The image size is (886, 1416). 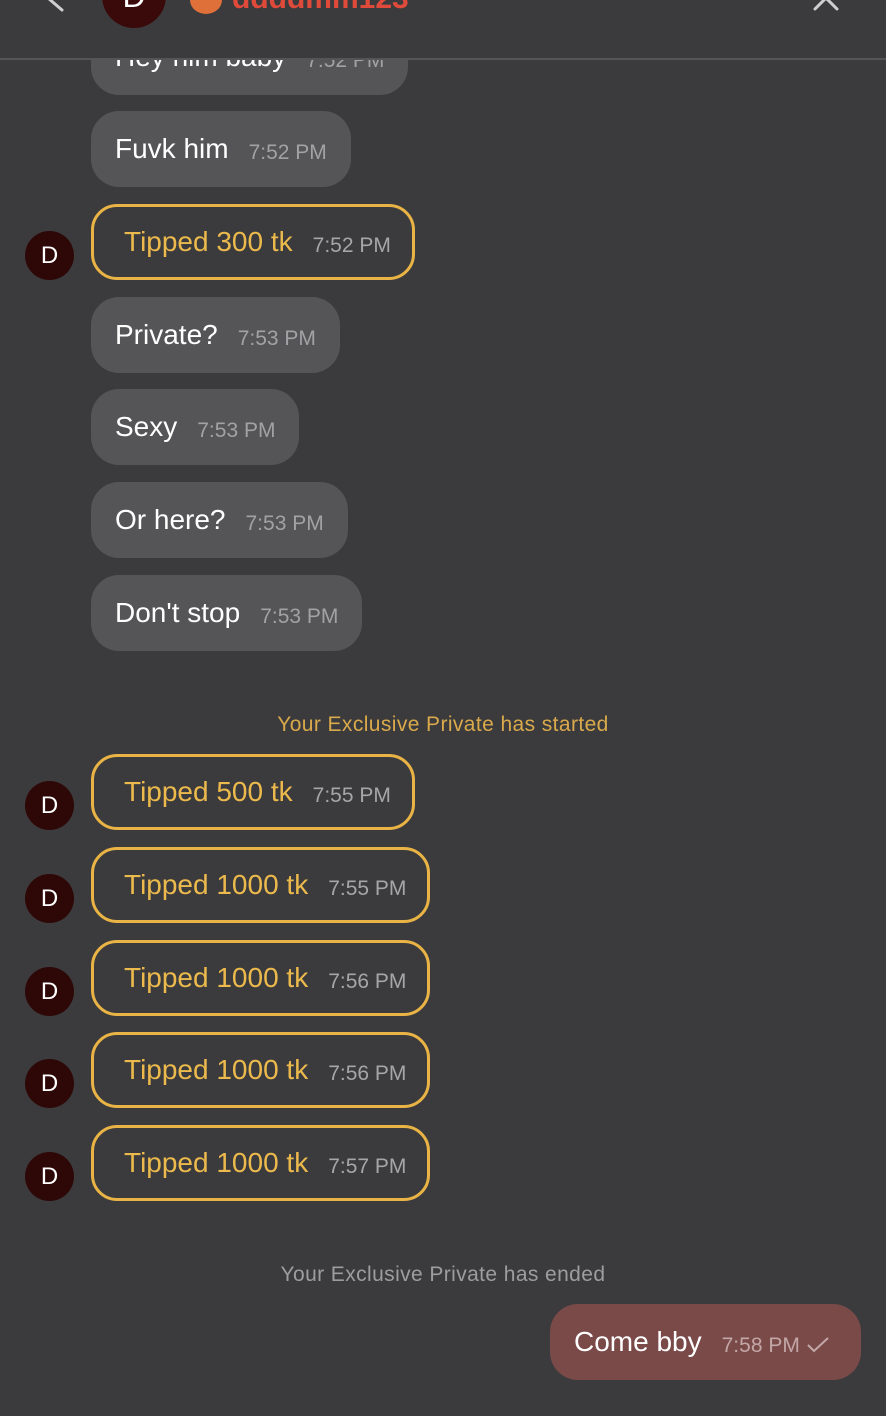 I want to click on message-text: Sexy, so click(x=146, y=426).